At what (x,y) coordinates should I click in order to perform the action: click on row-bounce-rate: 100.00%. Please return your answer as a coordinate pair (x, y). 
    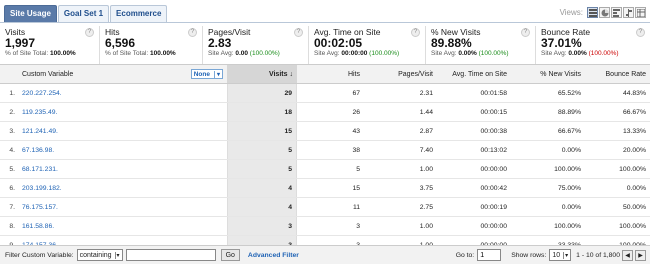
    Looking at the image, I should click on (632, 226).